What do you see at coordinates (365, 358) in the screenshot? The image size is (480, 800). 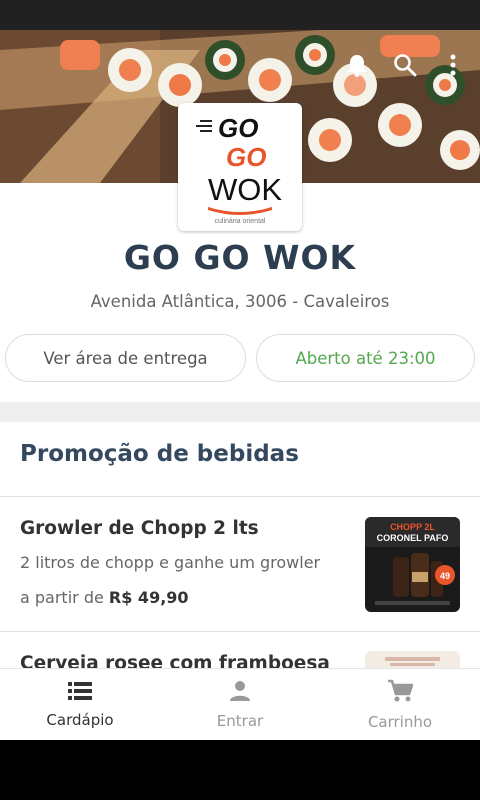 I see `open-status-button: Aberto até 23:00` at bounding box center [365, 358].